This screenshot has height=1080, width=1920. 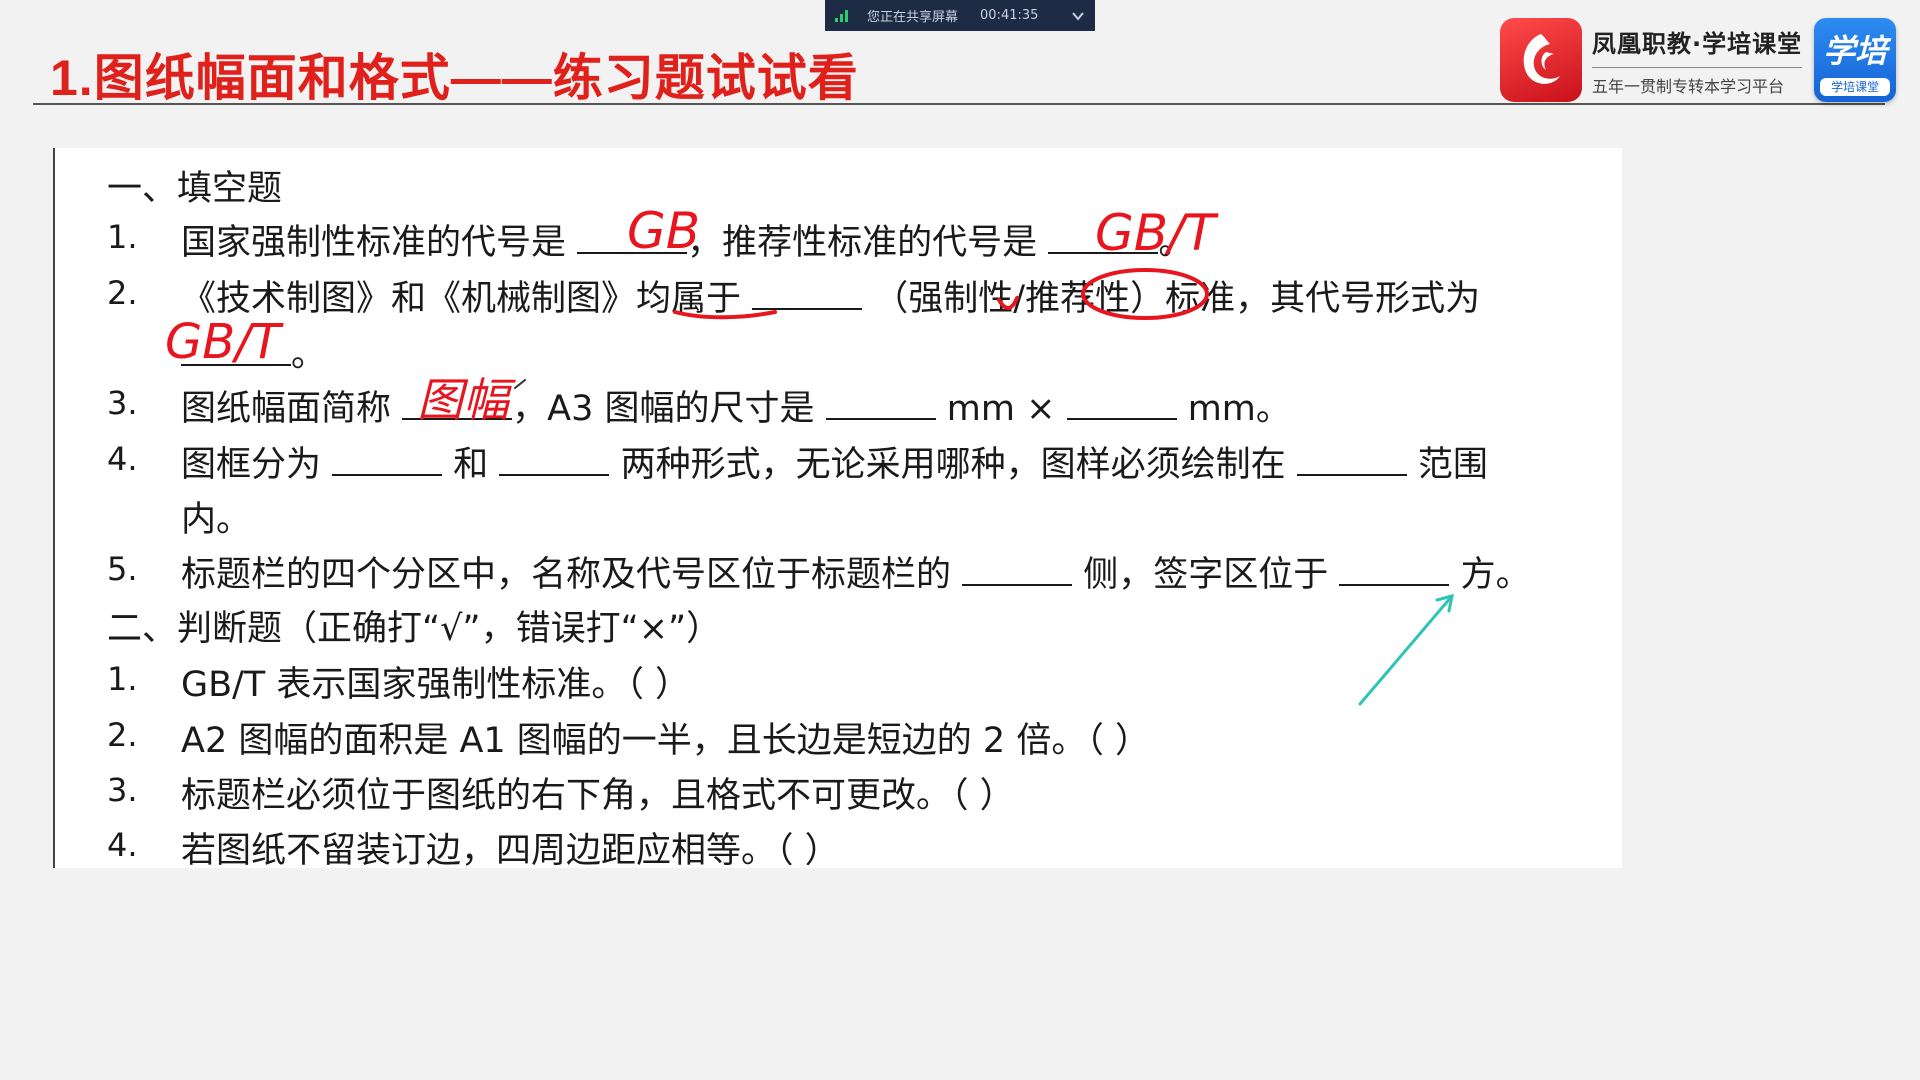 What do you see at coordinates (598, 796) in the screenshot?
I see `judge-question-3: 标题栏必须位于图纸的右下角，且格式不可更改。（ ）` at bounding box center [598, 796].